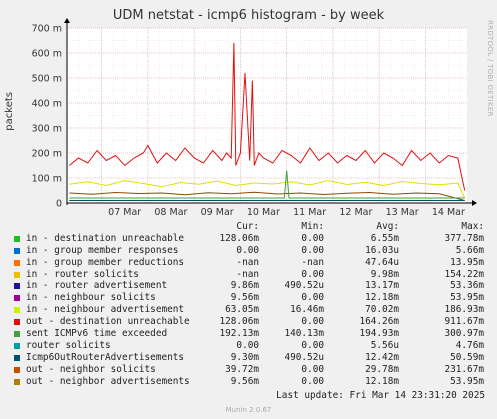 This screenshot has width=497, height=419. I want to click on legend-header: Cur: Min: Avg: Max:, so click(252, 227).